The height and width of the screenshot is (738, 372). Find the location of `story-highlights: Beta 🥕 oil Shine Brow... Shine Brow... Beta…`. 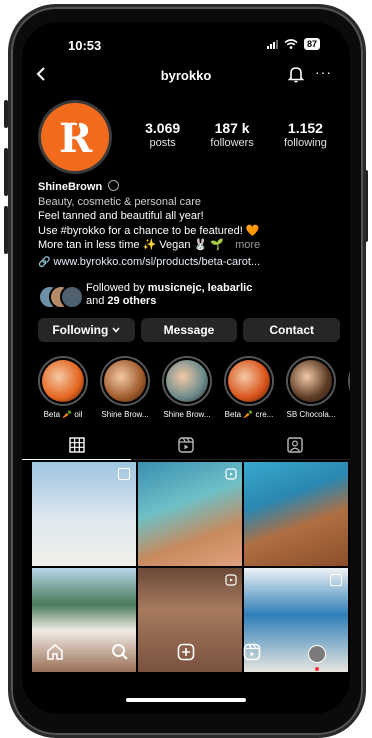

story-highlights: Beta 🥕 oil Shine Brow... Shine Brow... Beta… is located at coordinates (194, 387).